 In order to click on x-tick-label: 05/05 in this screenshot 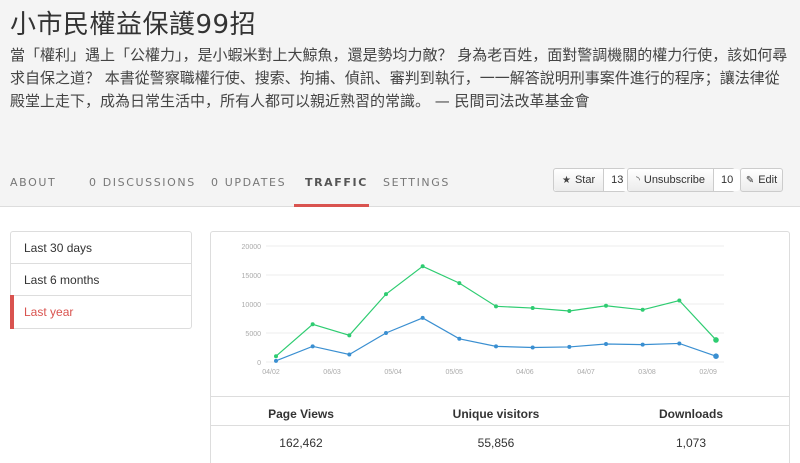, I will do `click(454, 372)`.